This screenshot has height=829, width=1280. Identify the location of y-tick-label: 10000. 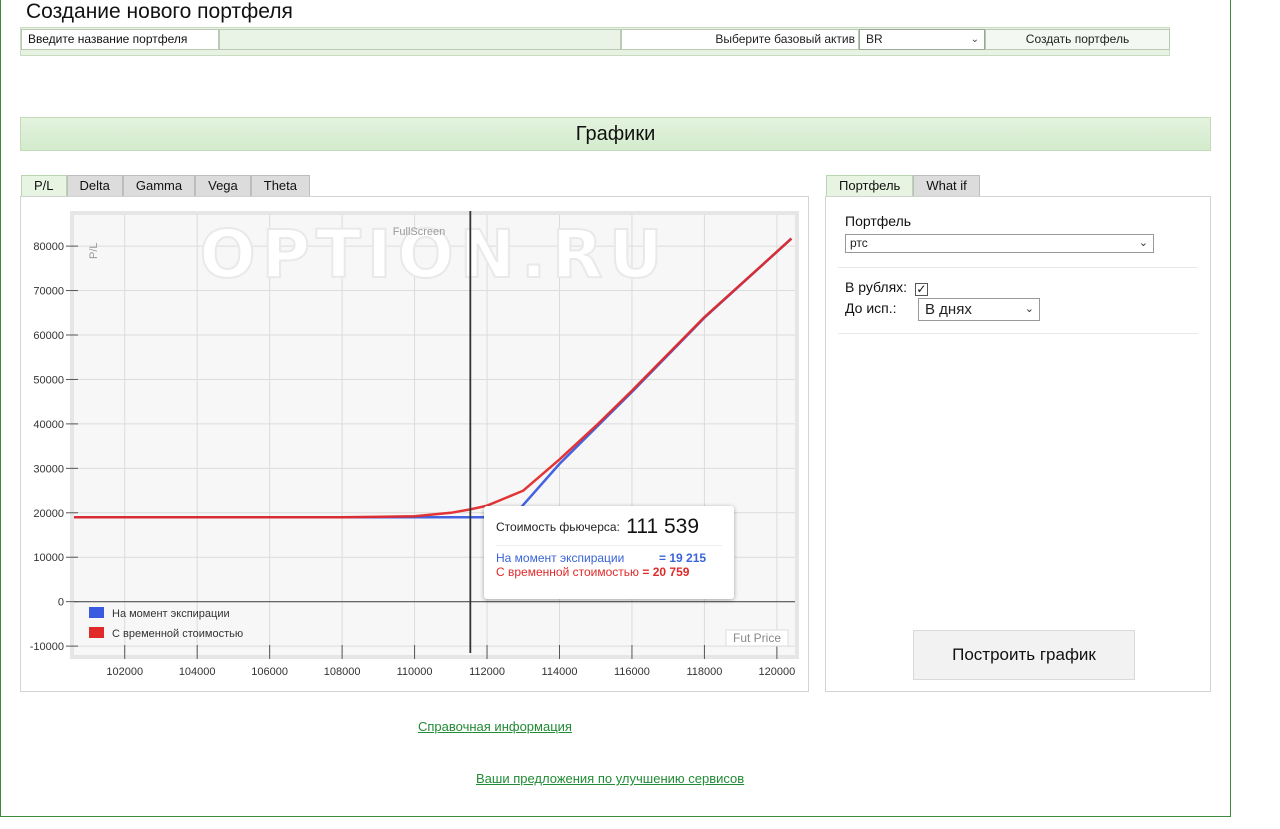
(48, 558).